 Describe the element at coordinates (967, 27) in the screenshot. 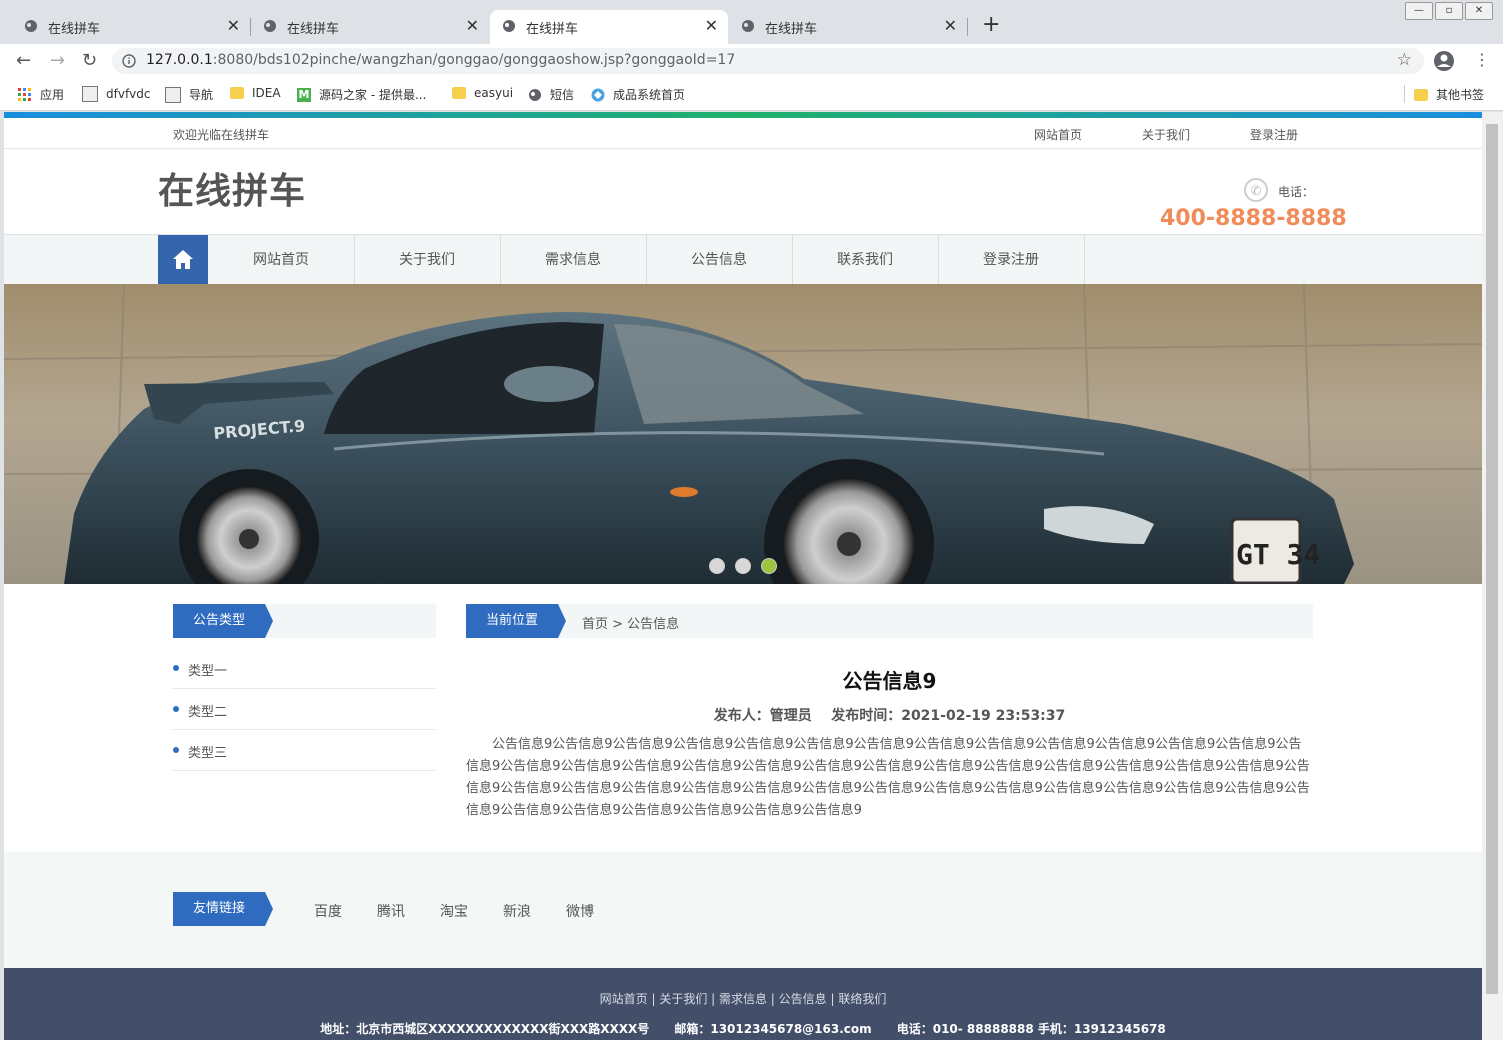

I see `tab-separator` at that location.